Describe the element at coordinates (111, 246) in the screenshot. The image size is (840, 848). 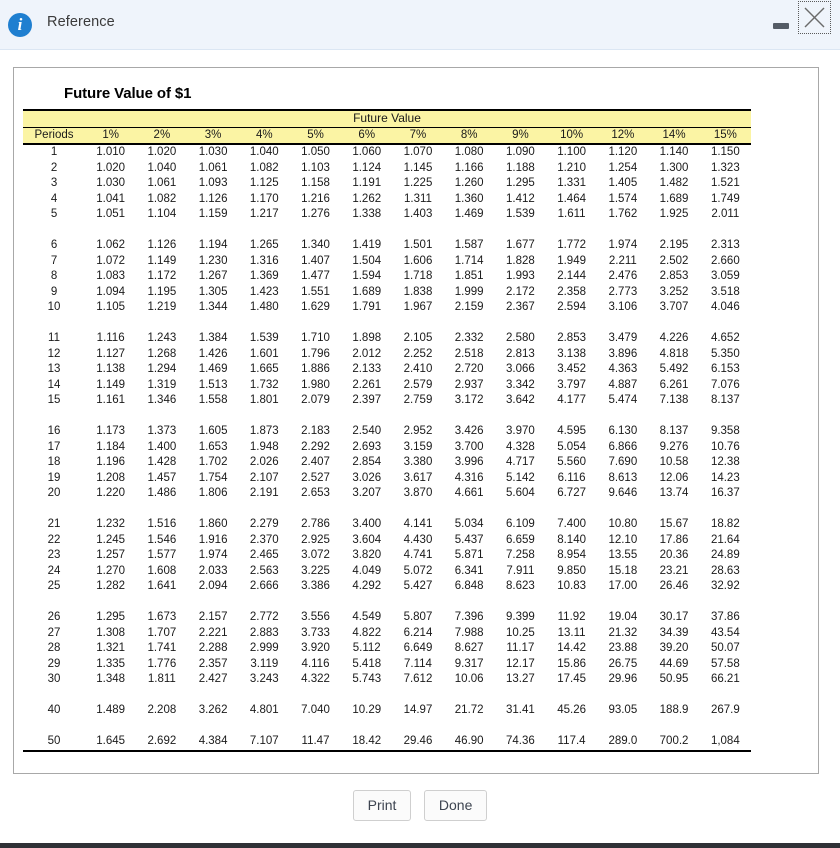
I see `value-cell: 1.062` at that location.